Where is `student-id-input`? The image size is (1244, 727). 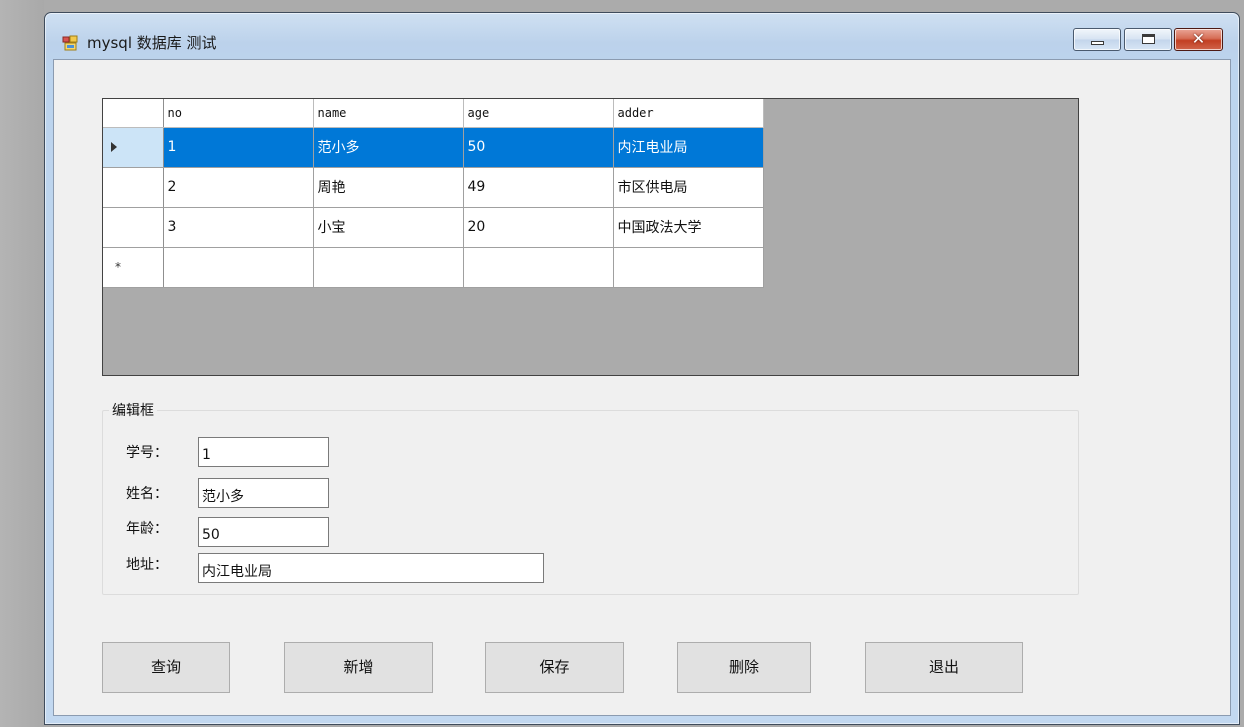
student-id-input is located at coordinates (263, 452).